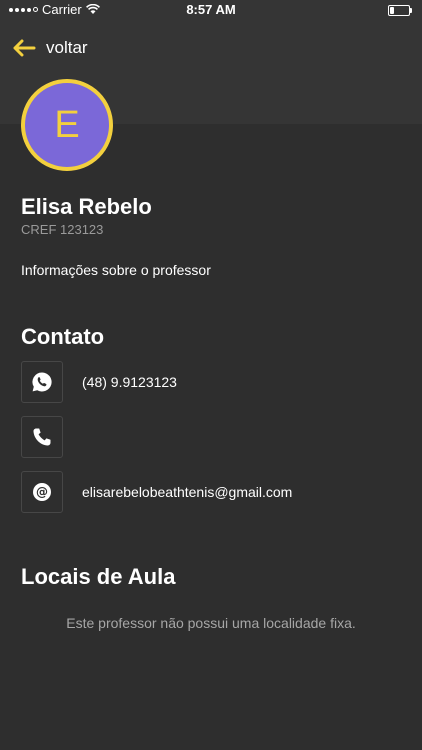 Image resolution: width=422 pixels, height=750 pixels. I want to click on email-button: @, so click(42, 492).